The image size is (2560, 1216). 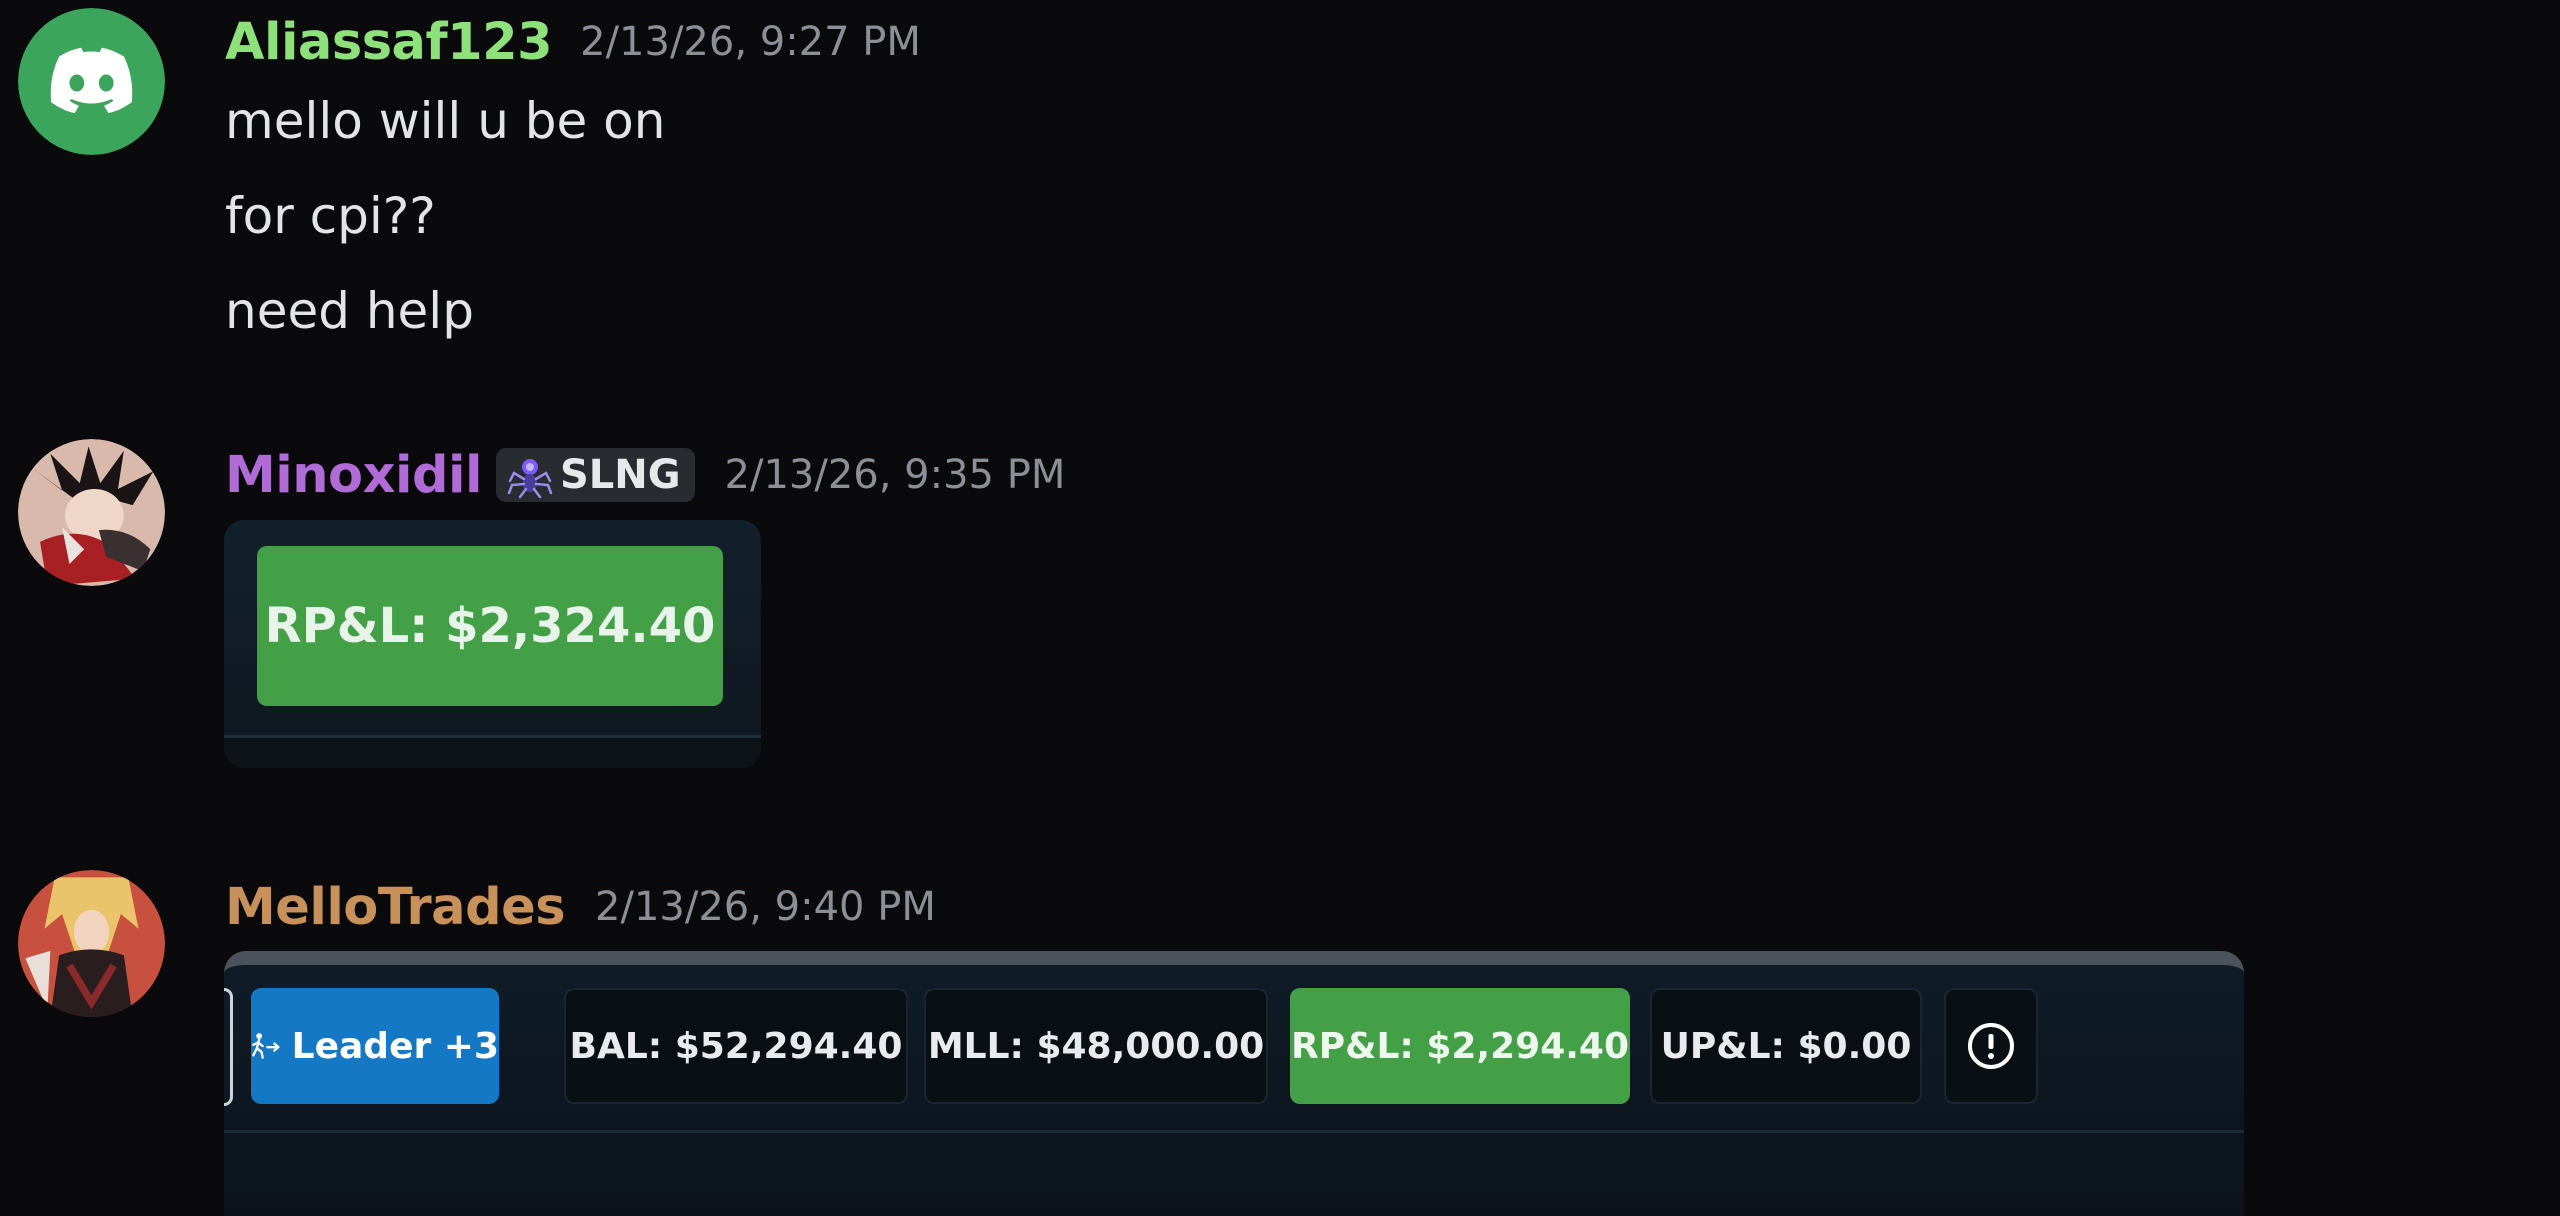 I want to click on message-header: MelloTrades 2/13/26, 9:40 PM, so click(x=580, y=907).